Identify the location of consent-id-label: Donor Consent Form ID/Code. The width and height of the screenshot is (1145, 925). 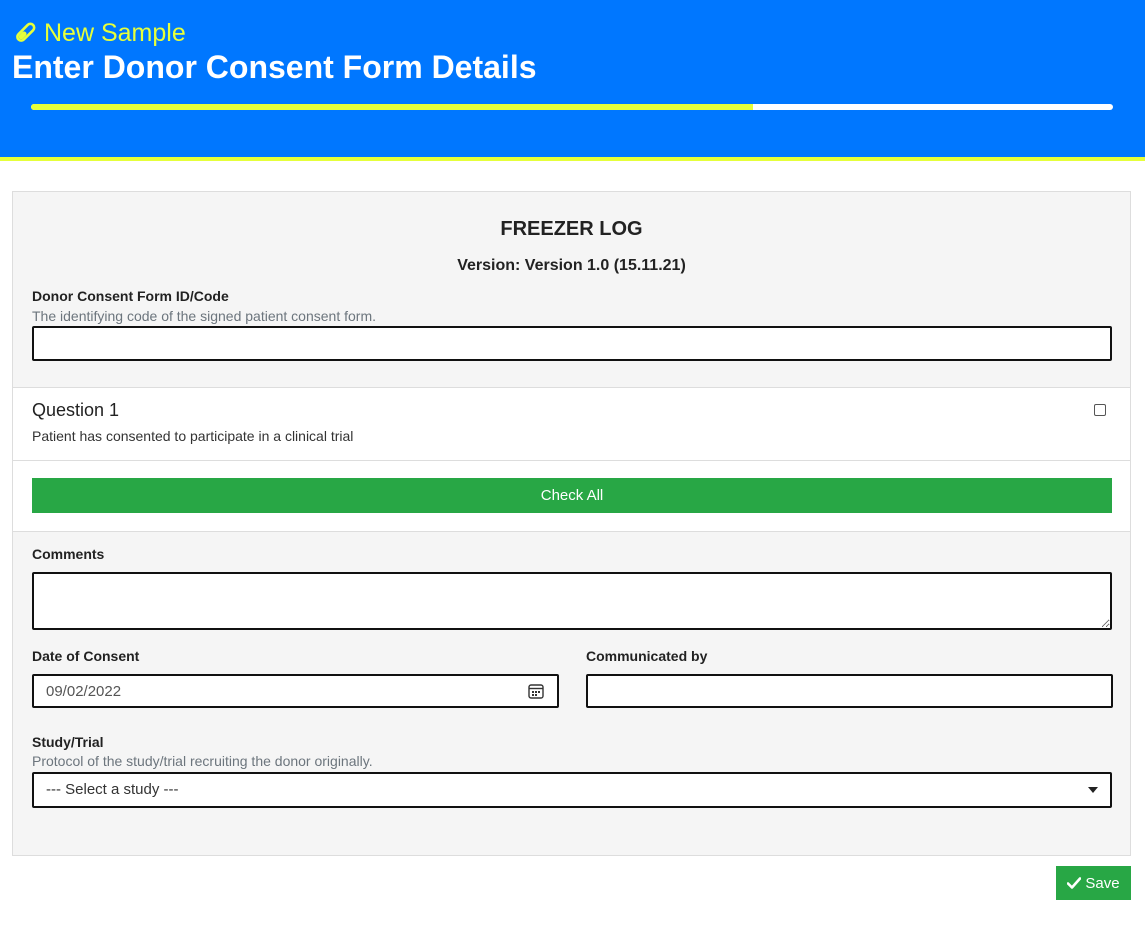
(130, 296).